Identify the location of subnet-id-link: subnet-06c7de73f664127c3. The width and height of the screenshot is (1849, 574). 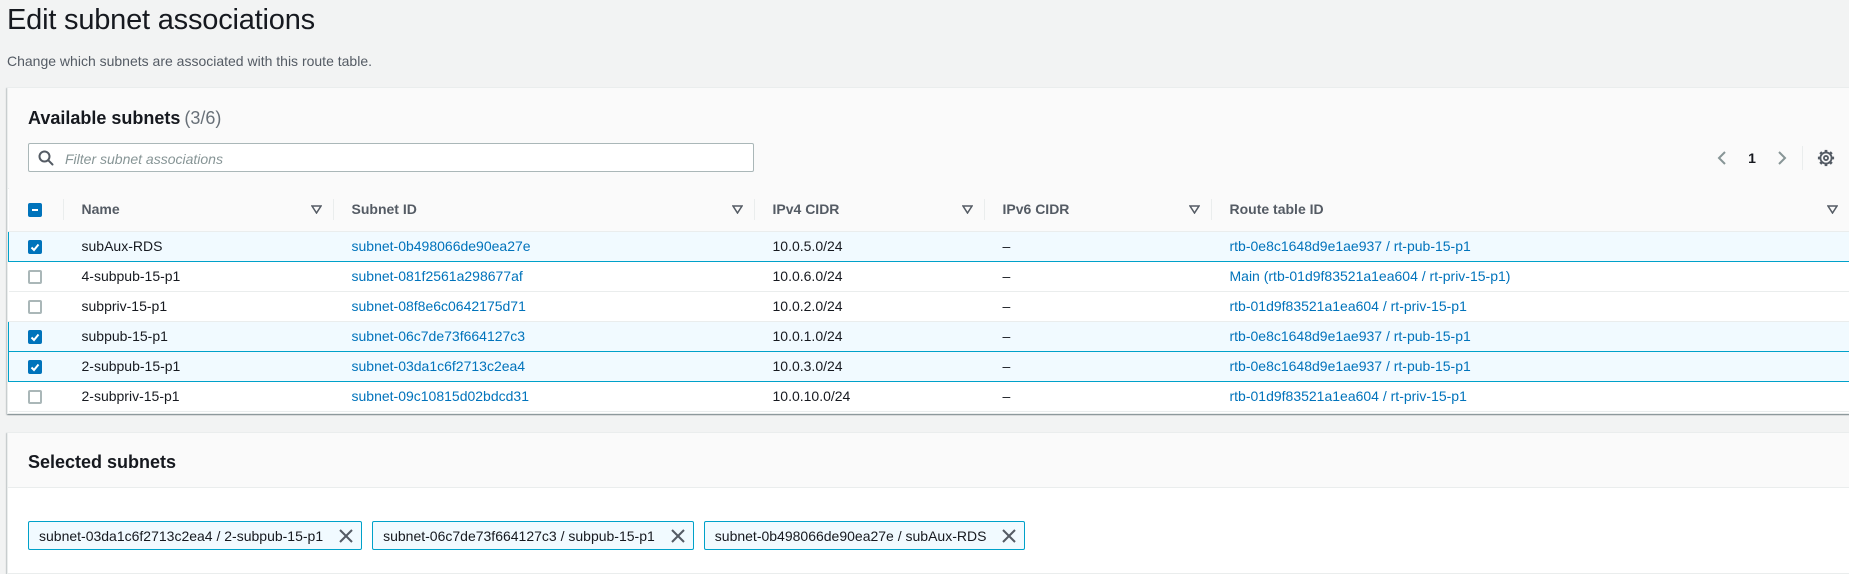
(439, 336).